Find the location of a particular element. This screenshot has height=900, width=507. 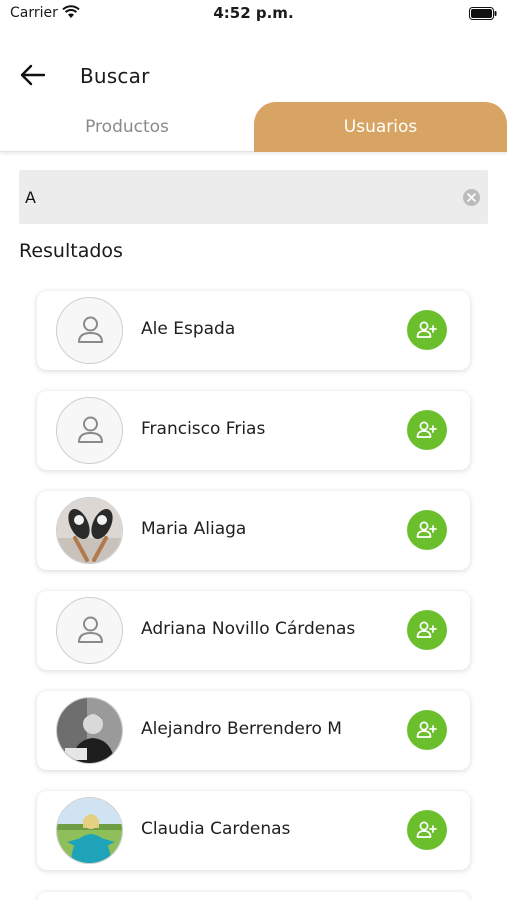

search-box is located at coordinates (253, 197).